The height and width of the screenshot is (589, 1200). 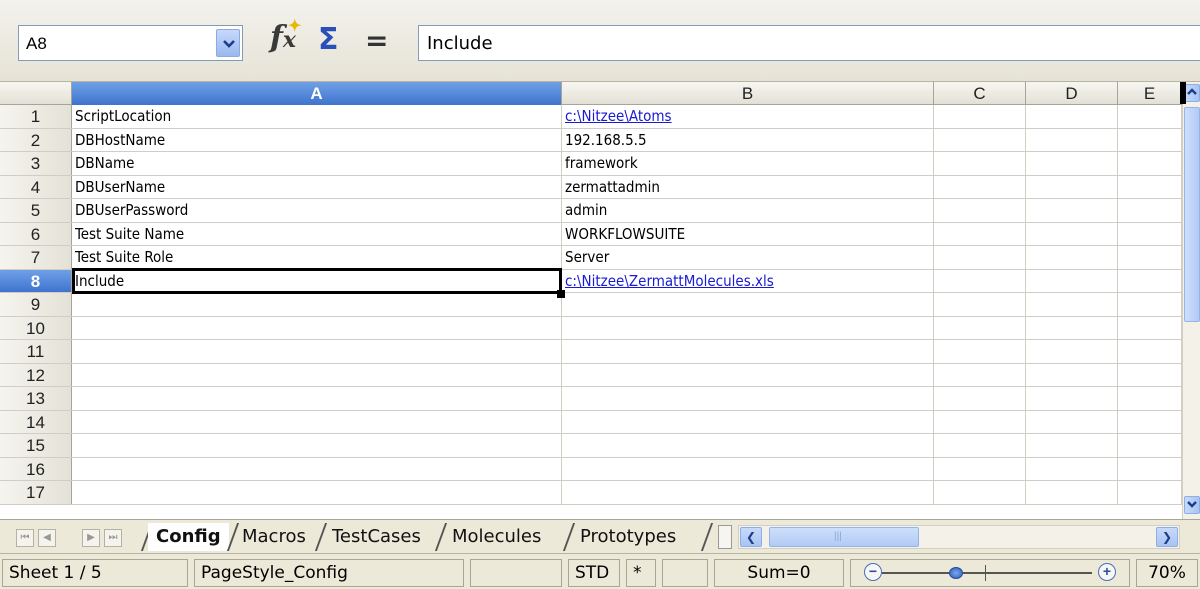 What do you see at coordinates (1072, 93) in the screenshot?
I see `column-header-d: D` at bounding box center [1072, 93].